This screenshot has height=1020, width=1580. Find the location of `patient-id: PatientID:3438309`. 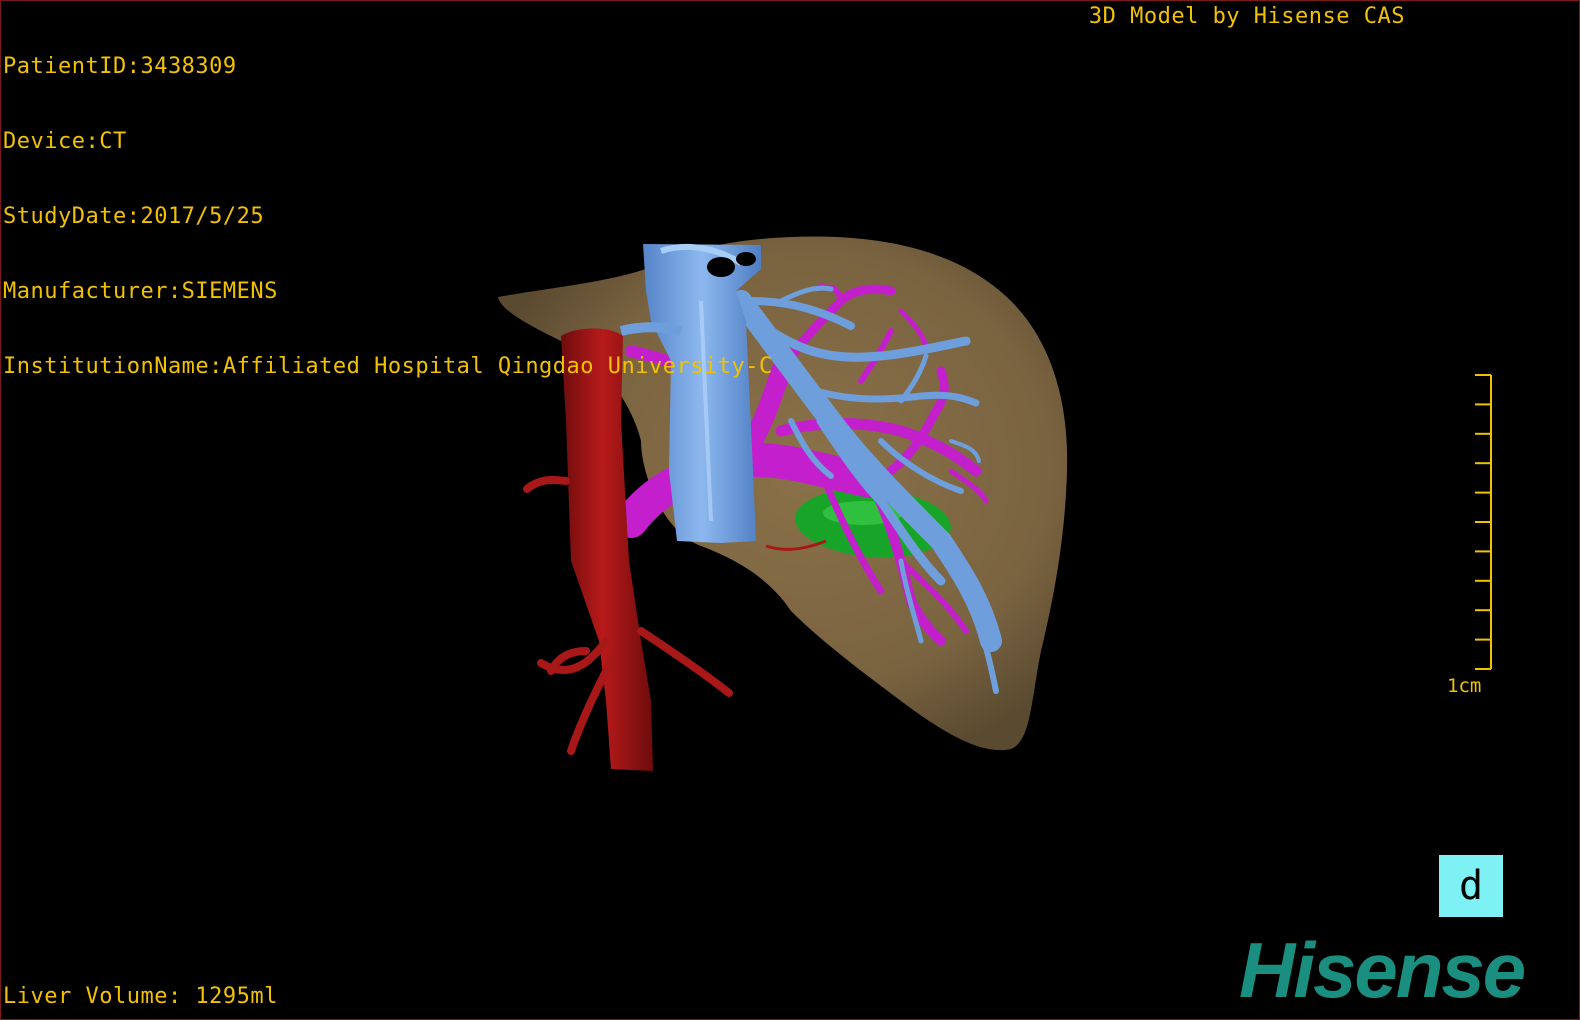

patient-id: PatientID:3438309 is located at coordinates (120, 66).